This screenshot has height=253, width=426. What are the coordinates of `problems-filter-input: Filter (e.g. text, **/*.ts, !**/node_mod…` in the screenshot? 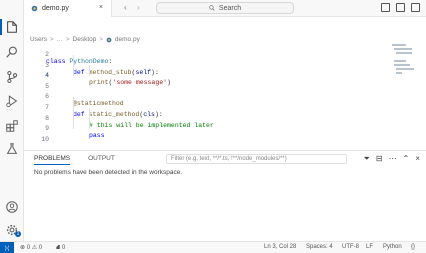 It's located at (256, 159).